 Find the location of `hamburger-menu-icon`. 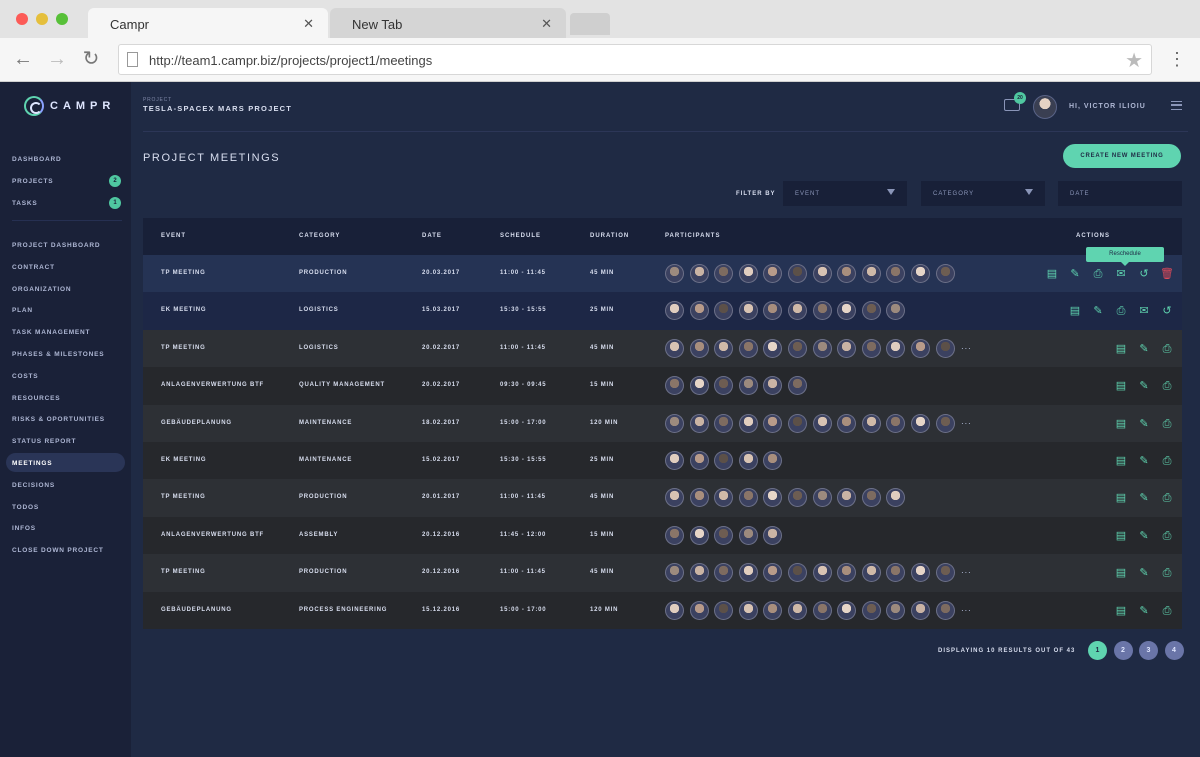

hamburger-menu-icon is located at coordinates (1176, 105).